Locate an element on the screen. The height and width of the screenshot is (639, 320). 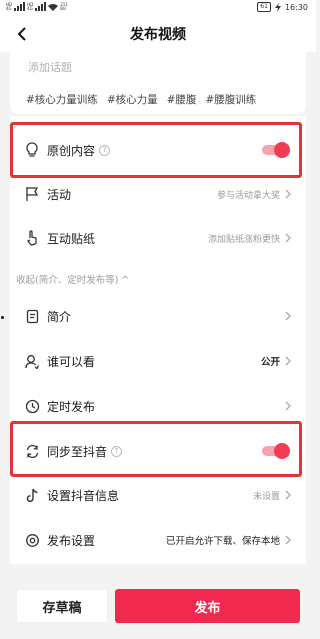
topic-input: 添加话题 is located at coordinates (50, 67).